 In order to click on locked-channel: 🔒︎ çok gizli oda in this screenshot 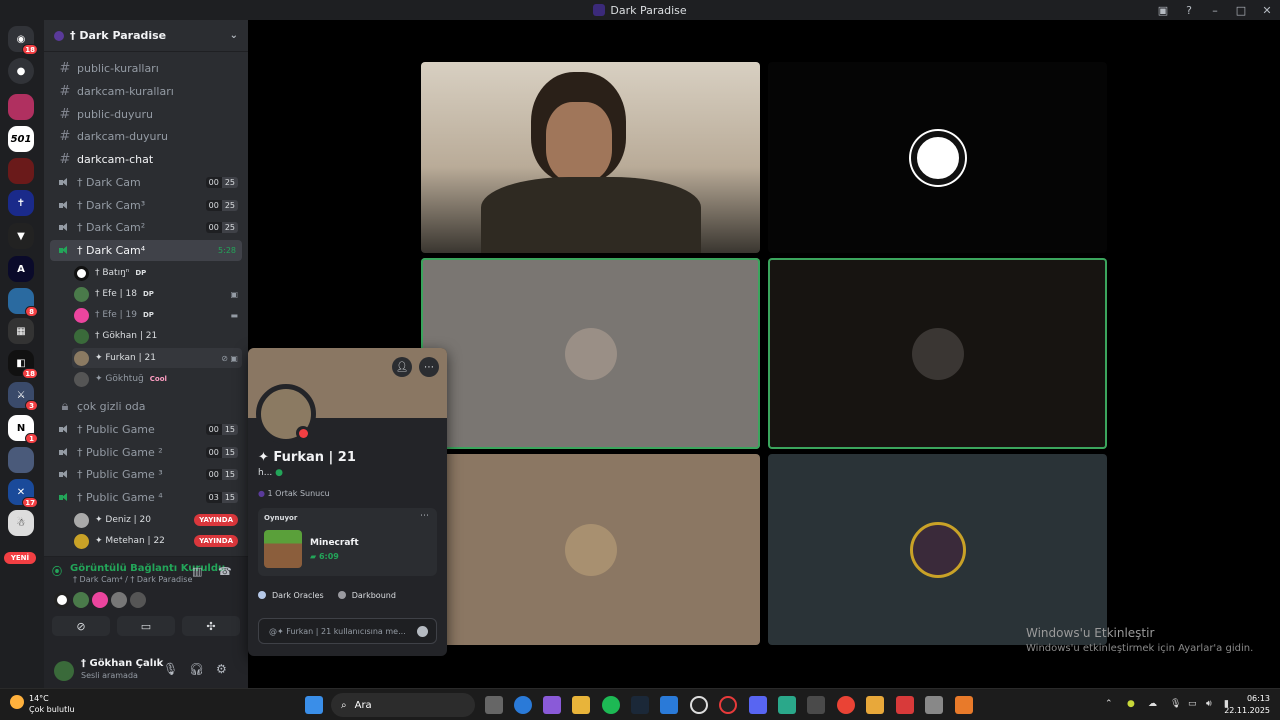, I will do `click(146, 406)`.